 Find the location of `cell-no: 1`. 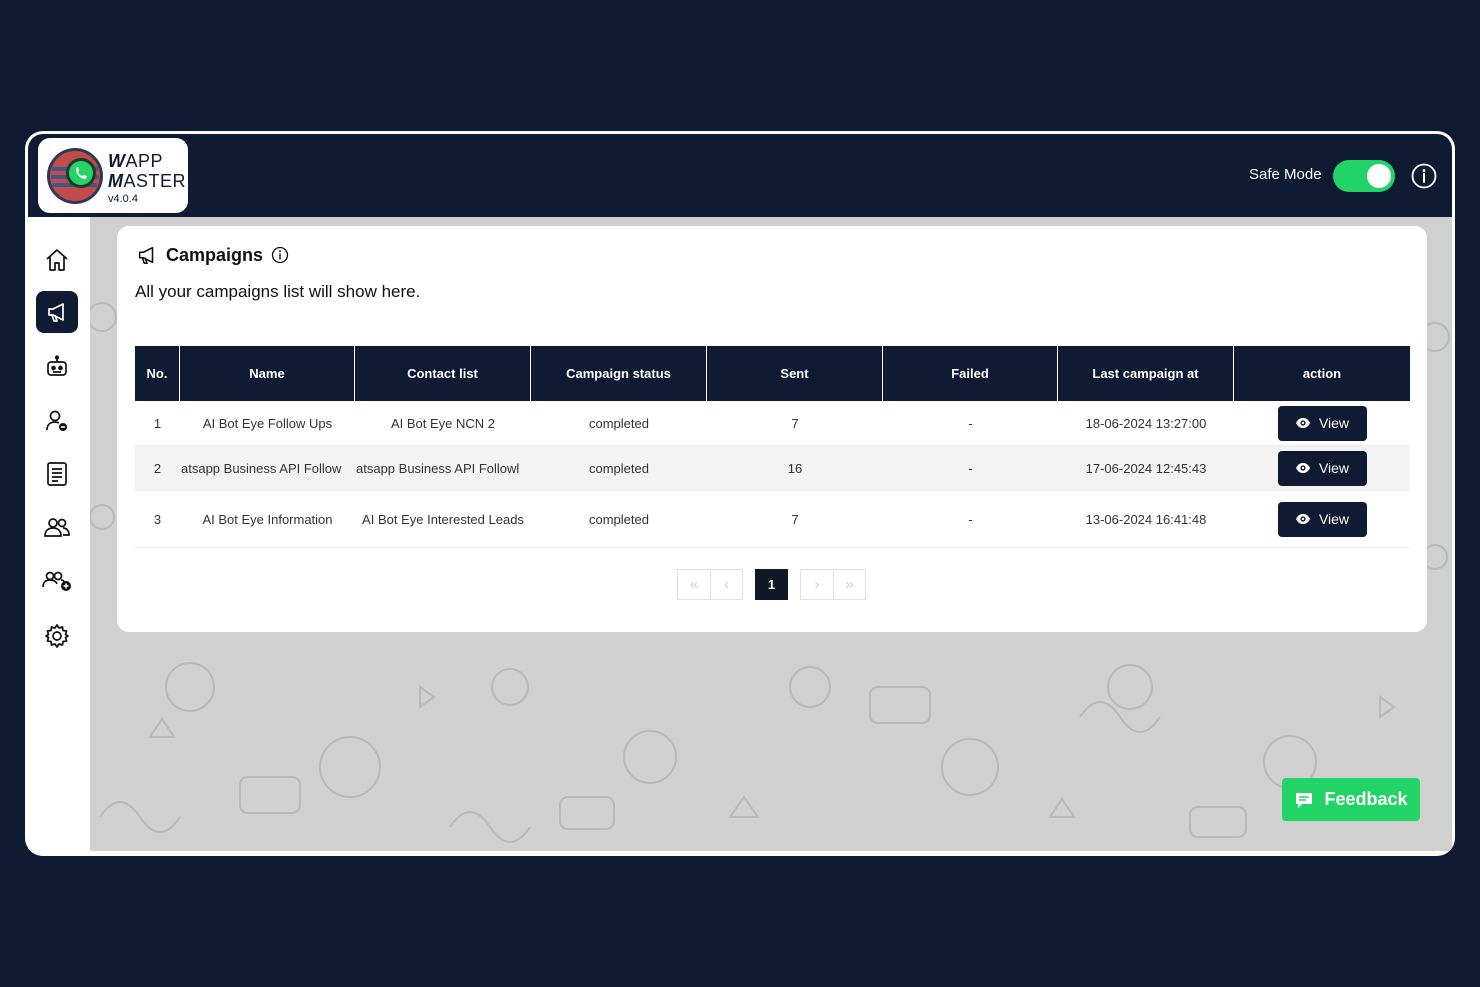

cell-no: 1 is located at coordinates (157, 423).